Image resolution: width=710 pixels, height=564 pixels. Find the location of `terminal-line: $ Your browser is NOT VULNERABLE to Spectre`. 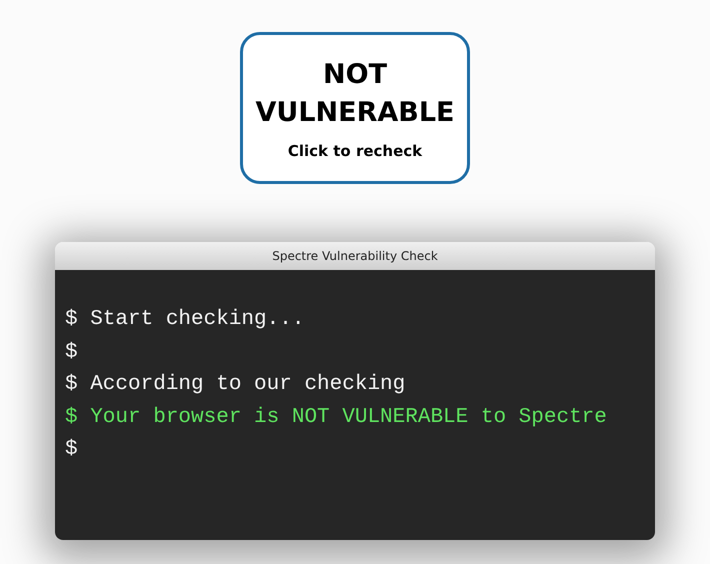

terminal-line: $ Your browser is NOT VULNERABLE to Spectre is located at coordinates (336, 417).